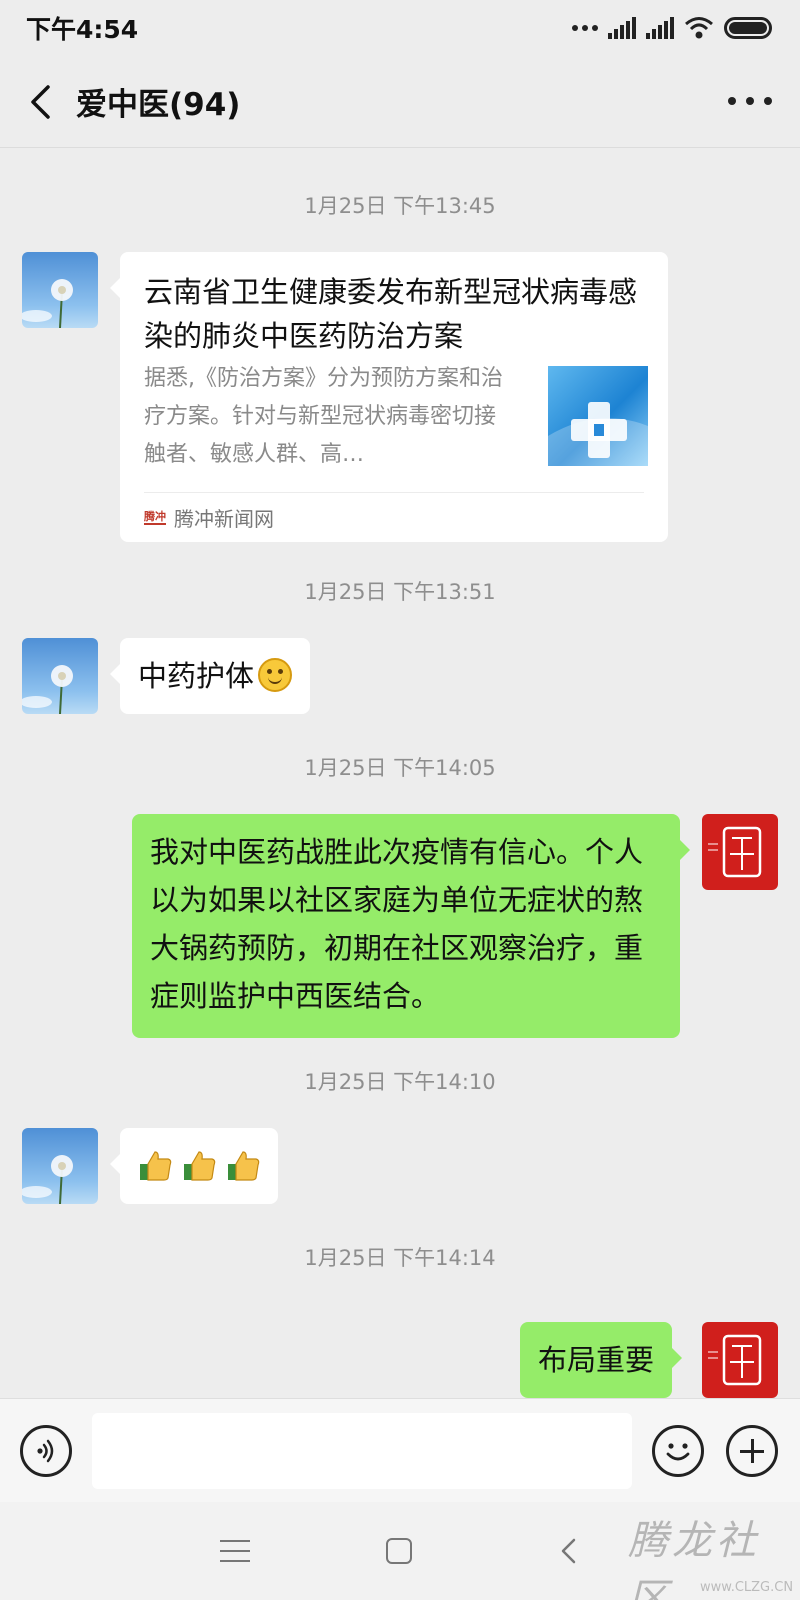 The height and width of the screenshot is (1600, 800). What do you see at coordinates (394, 492) in the screenshot?
I see `card-divider` at bounding box center [394, 492].